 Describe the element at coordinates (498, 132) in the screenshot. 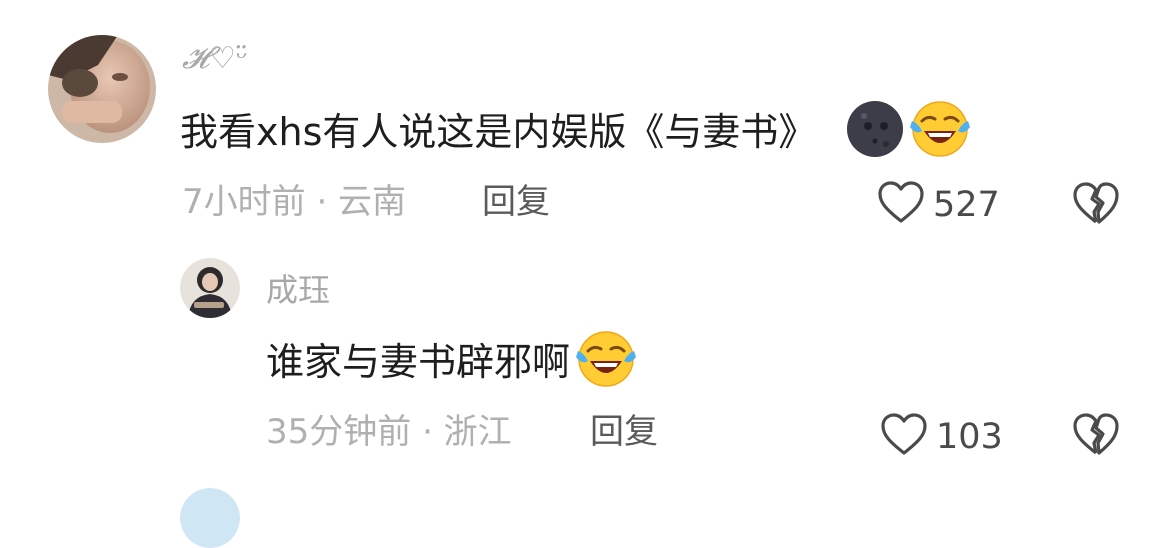

I see `comment-text-content: 我看xhs有人说这是内娱版《与妻书》` at that location.